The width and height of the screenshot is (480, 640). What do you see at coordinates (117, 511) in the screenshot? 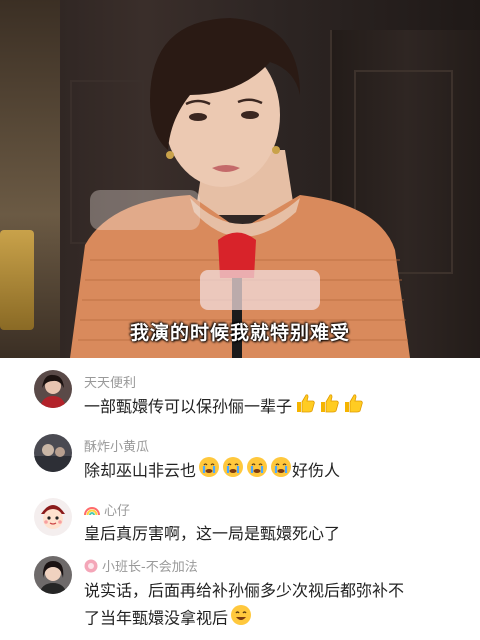
I see `comment-username: 心仔` at bounding box center [117, 511].